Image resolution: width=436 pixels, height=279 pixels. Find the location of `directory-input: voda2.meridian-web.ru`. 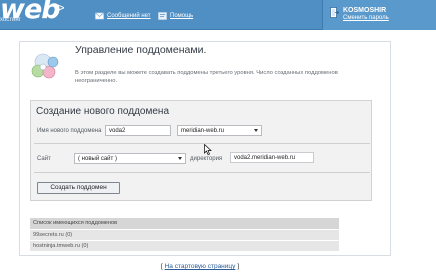

directory-input: voda2.meridian-web.ru is located at coordinates (272, 157).